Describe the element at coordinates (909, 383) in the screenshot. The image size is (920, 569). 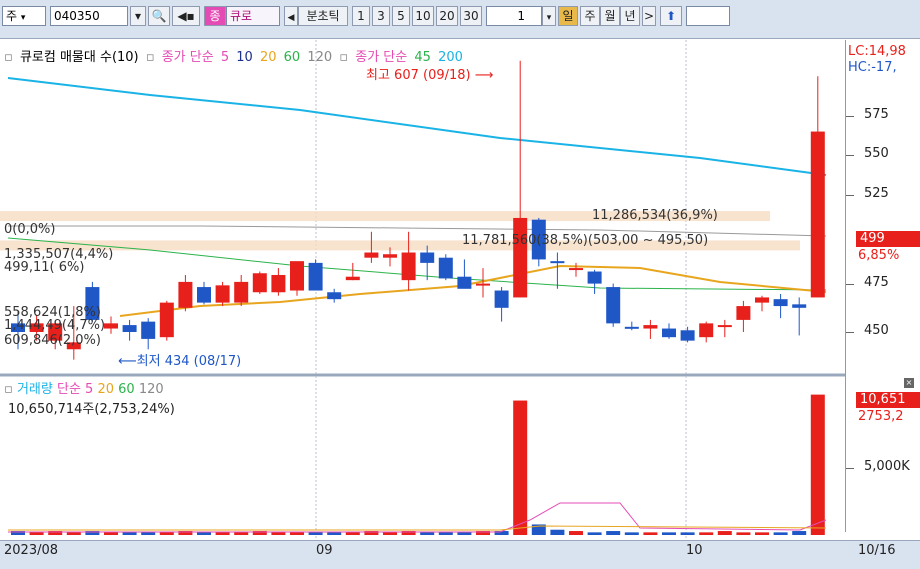
I see `close-icon: ×` at that location.